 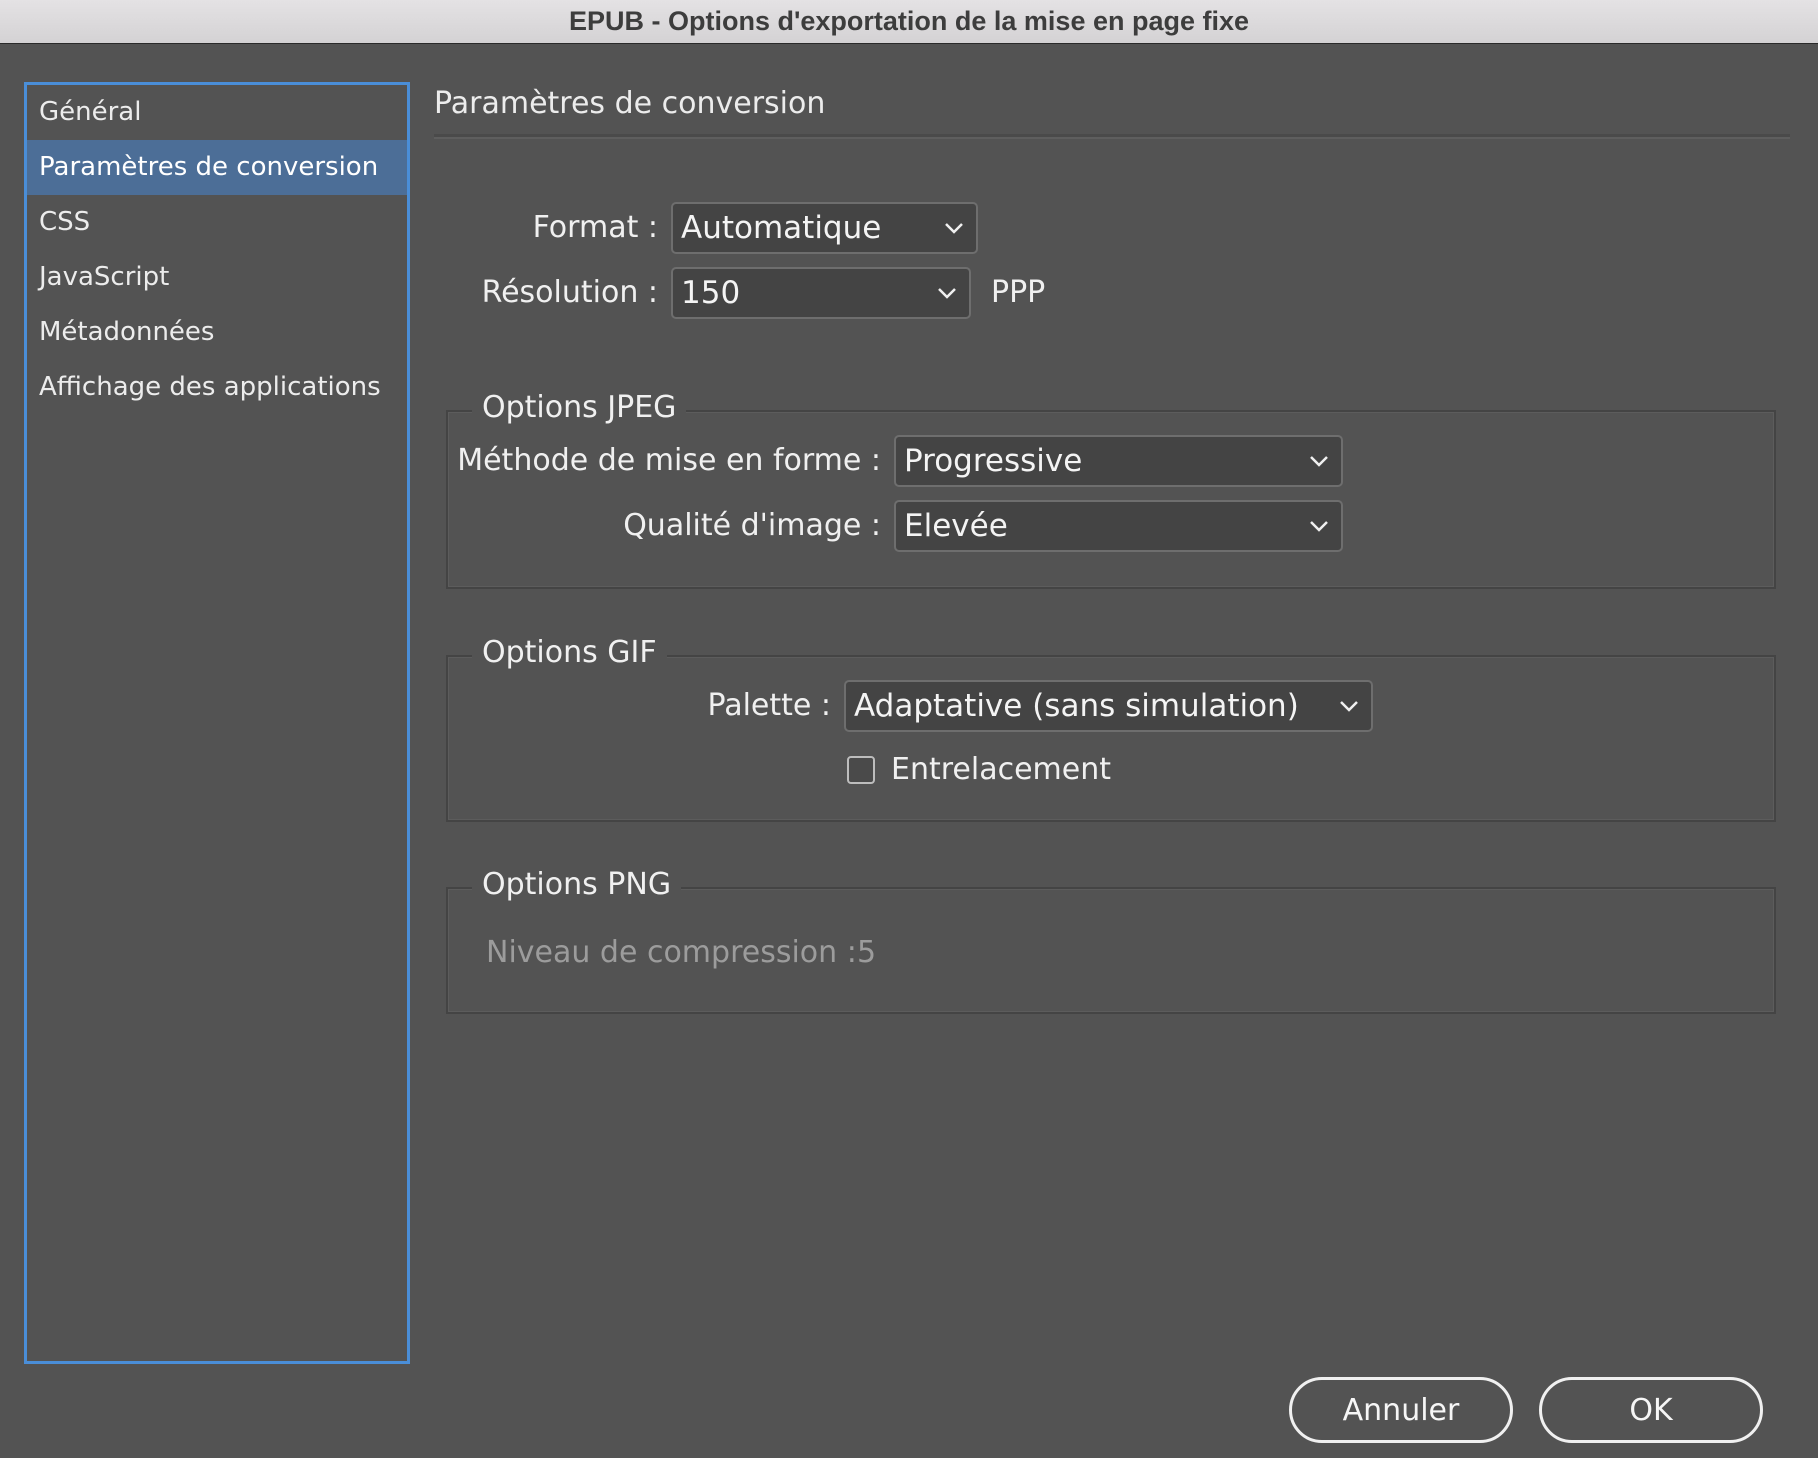 I want to click on resolution-value: 150, so click(x=711, y=293).